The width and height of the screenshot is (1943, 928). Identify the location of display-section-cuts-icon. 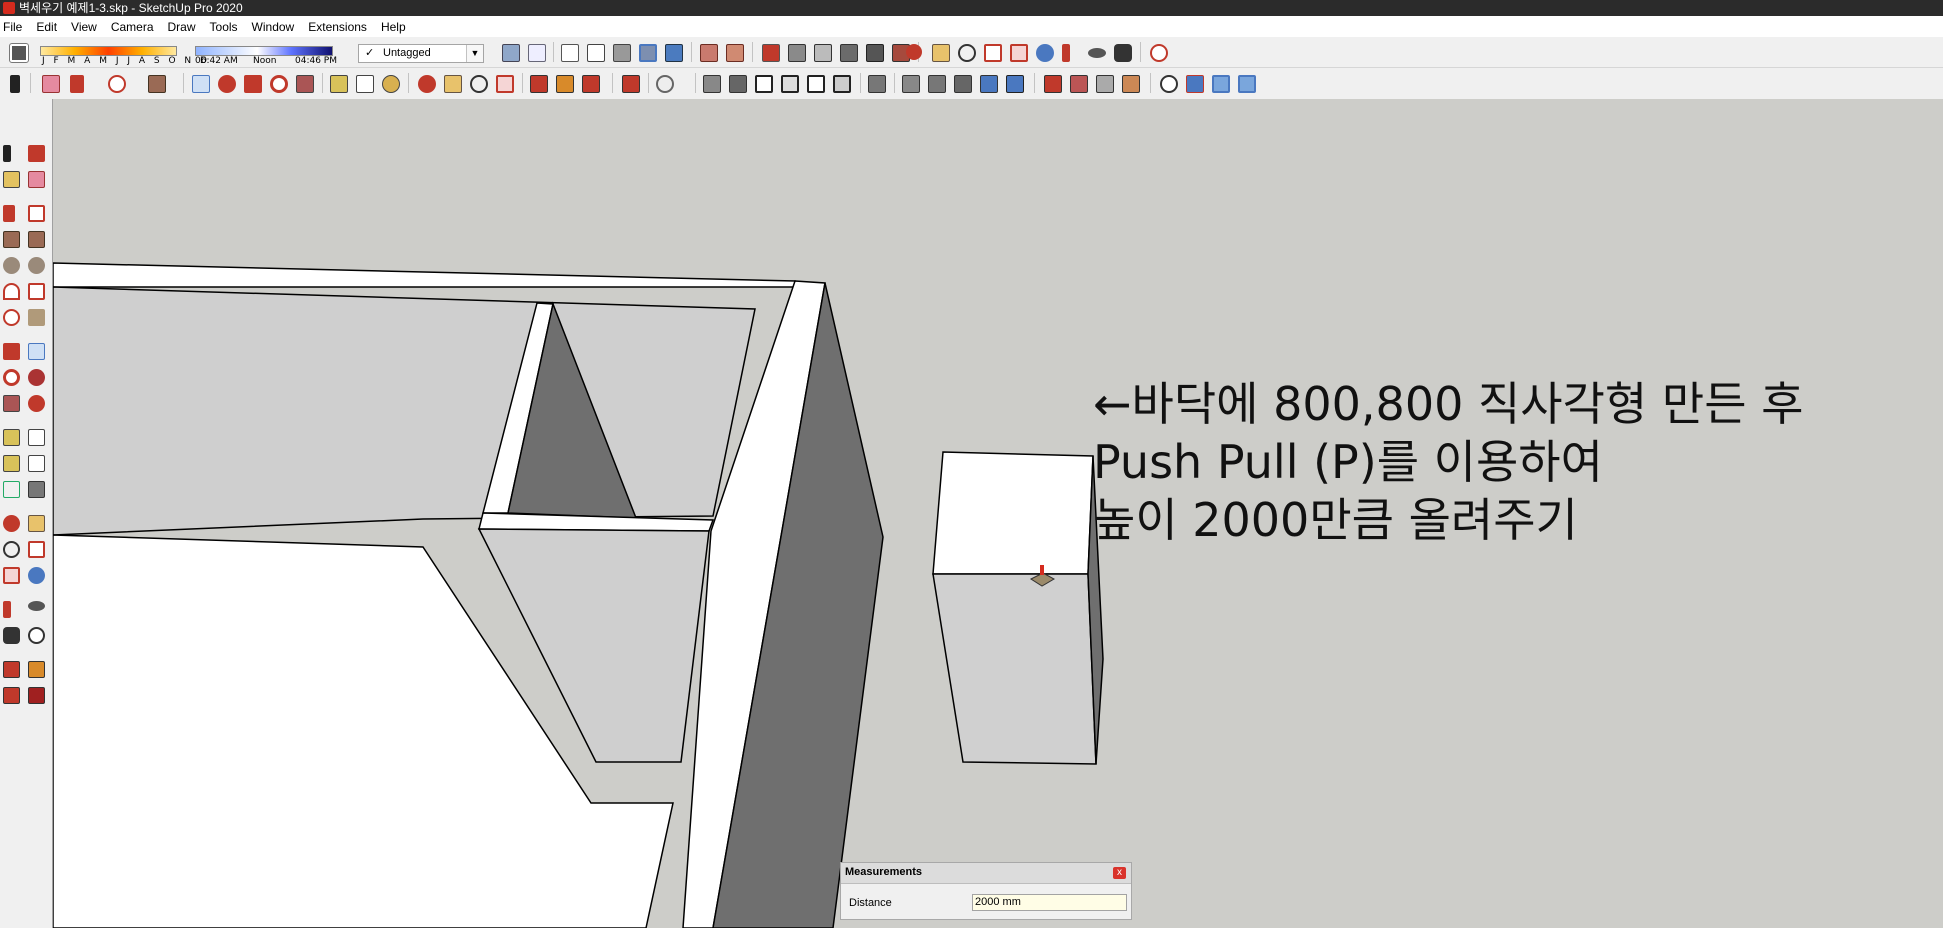
(1247, 84).